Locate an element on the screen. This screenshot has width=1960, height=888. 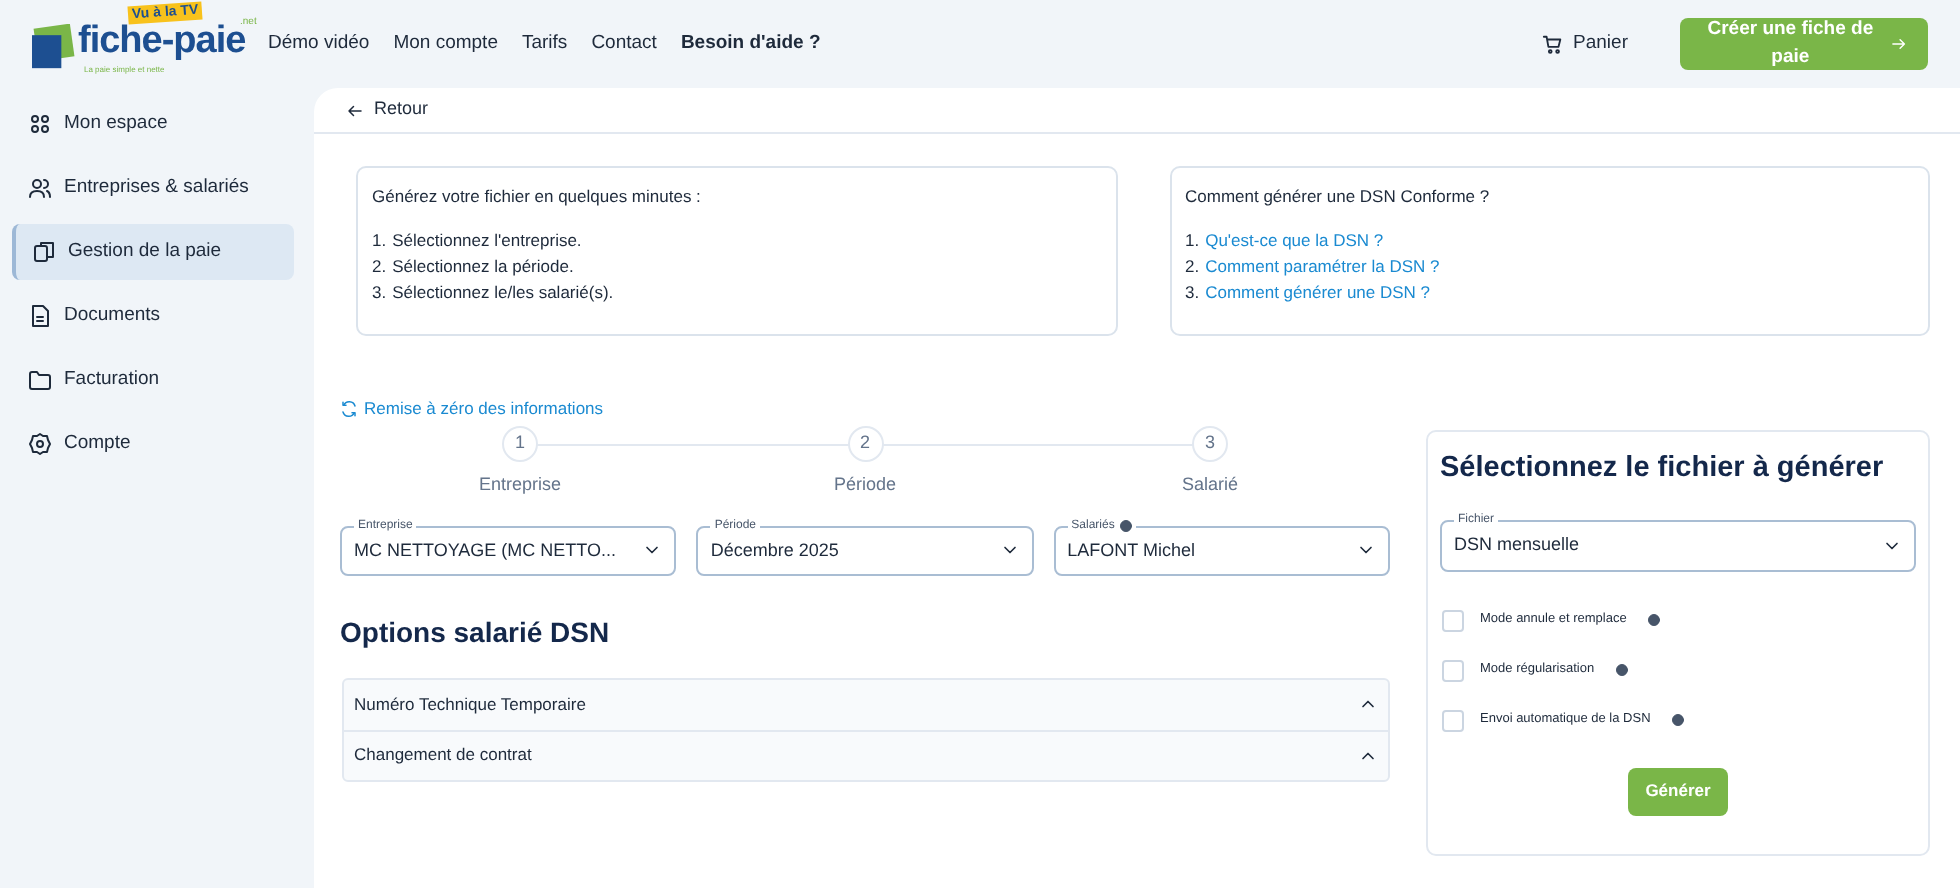
help-link: Qu'est-ce que la DSN ? is located at coordinates (1294, 240).